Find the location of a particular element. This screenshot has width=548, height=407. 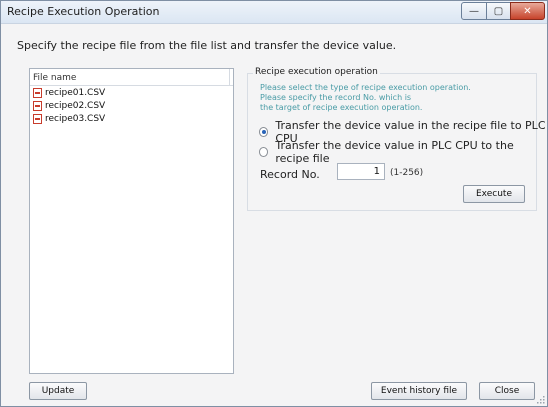

title-bar: Recipe Execution Operation — ▢ ✕ is located at coordinates (274, 12).